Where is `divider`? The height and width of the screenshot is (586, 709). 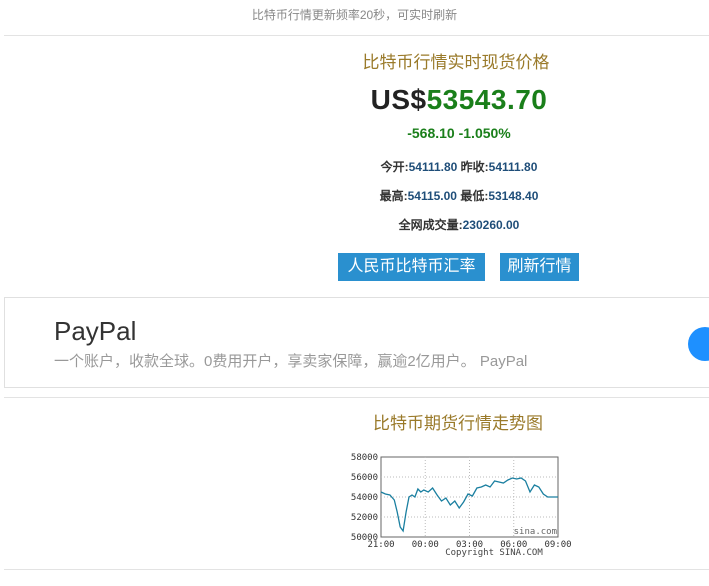 divider is located at coordinates (356, 569).